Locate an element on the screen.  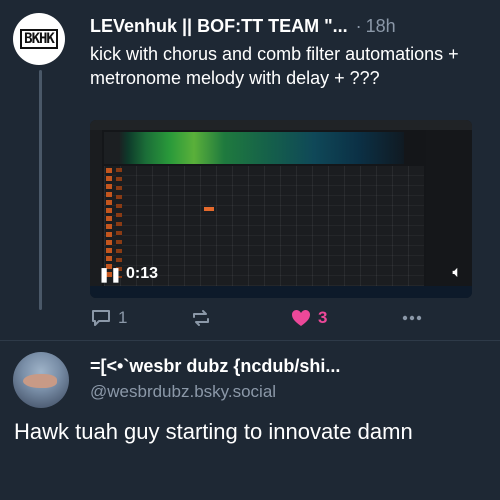
more-icon is located at coordinates (412, 318).